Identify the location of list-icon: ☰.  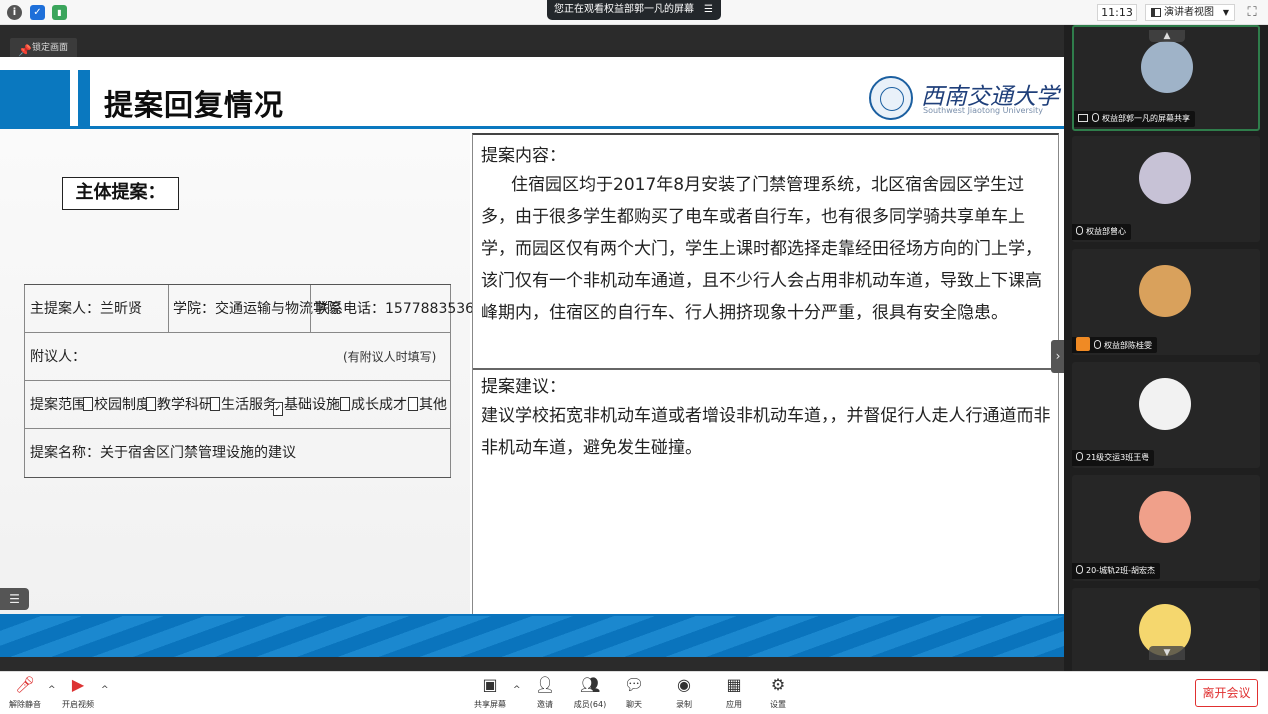
(14, 599).